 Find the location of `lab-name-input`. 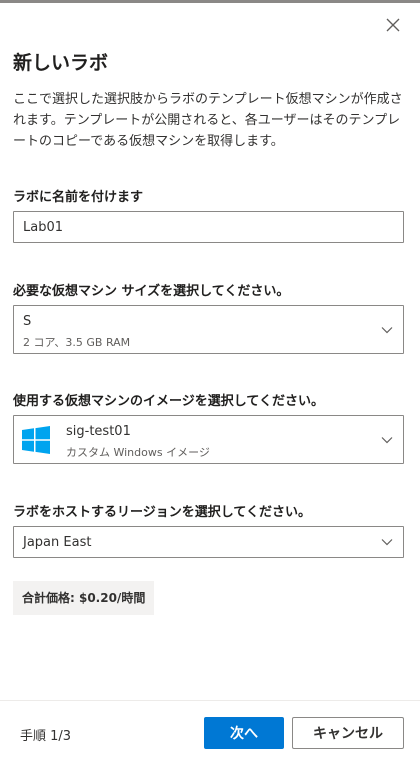

lab-name-input is located at coordinates (208, 227).